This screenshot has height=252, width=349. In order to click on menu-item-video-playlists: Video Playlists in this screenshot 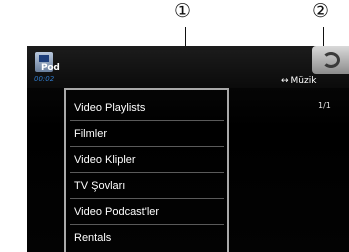, I will do `click(147, 108)`.